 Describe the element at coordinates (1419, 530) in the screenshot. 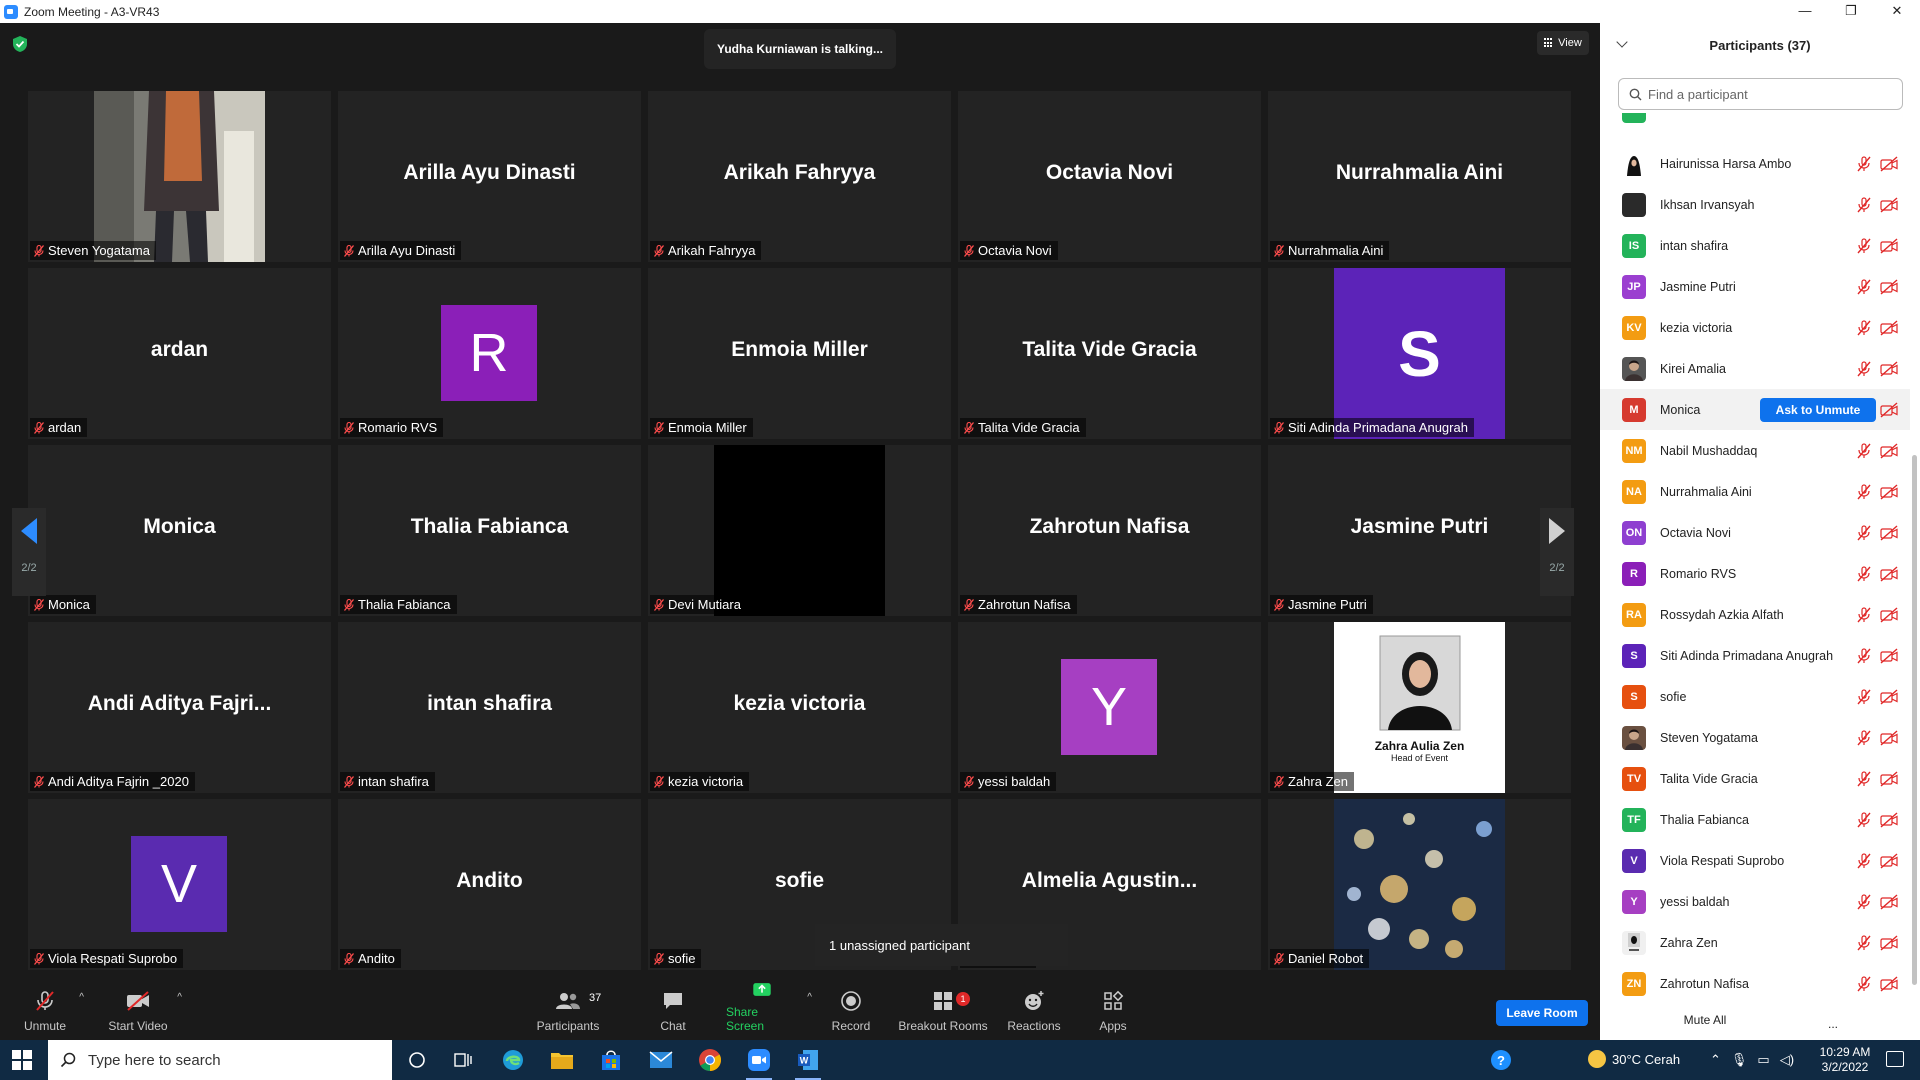

I see `video-tile: Jasmine Putri Jasmine Putri` at that location.